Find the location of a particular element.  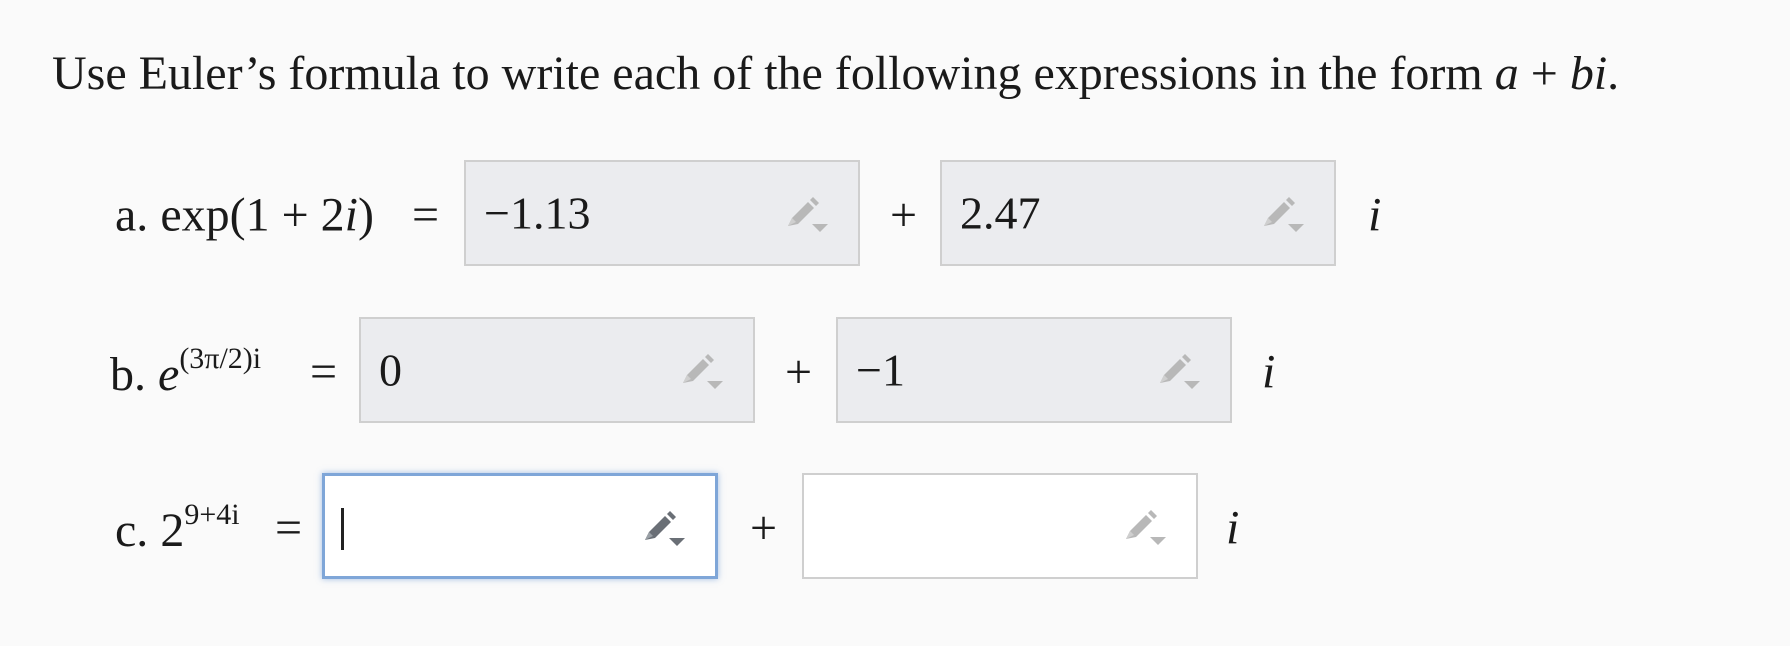

prompt-period: . is located at coordinates (1613, 73).